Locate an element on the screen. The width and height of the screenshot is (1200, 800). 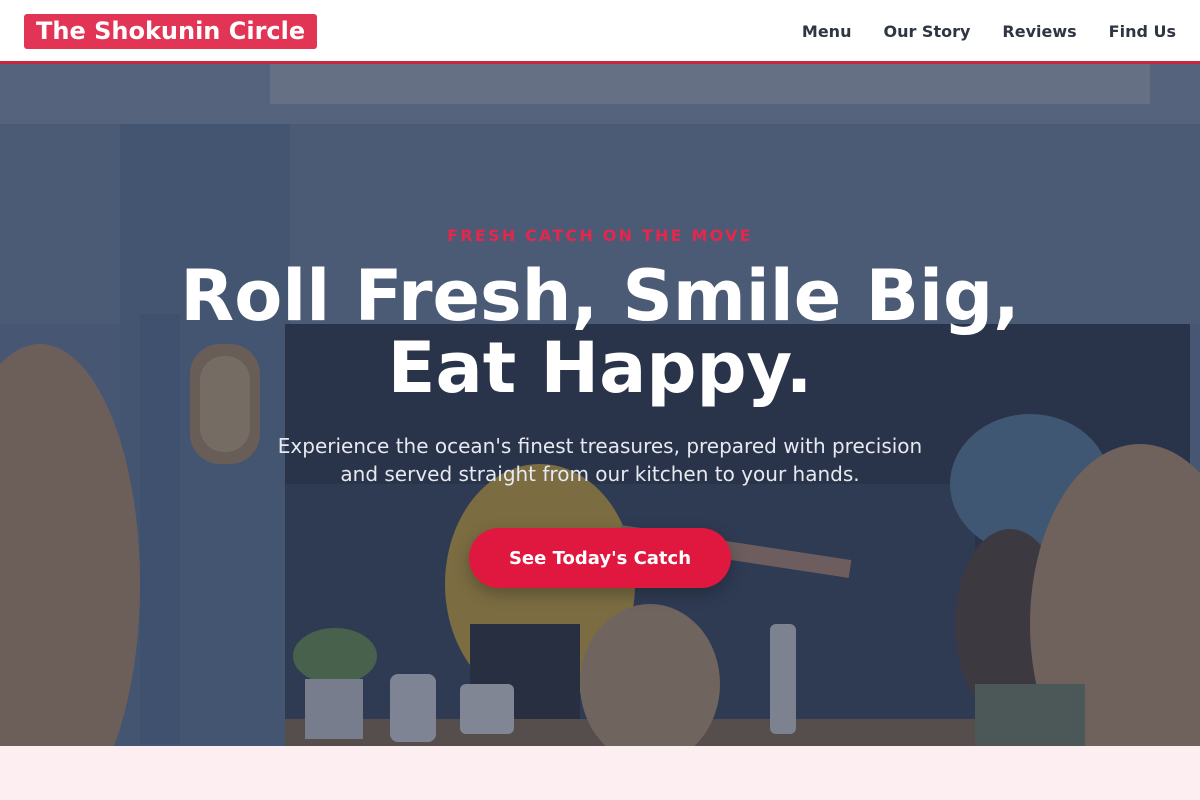
headline-line-2: Eat Happy. is located at coordinates (600, 368).